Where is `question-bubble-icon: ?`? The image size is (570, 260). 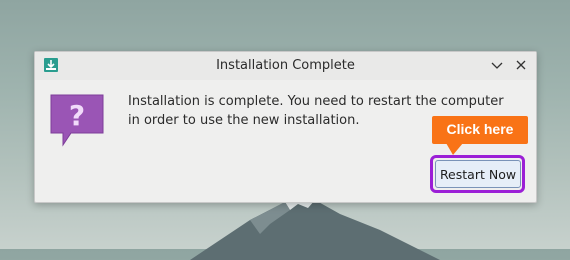 question-bubble-icon: ? is located at coordinates (77, 120).